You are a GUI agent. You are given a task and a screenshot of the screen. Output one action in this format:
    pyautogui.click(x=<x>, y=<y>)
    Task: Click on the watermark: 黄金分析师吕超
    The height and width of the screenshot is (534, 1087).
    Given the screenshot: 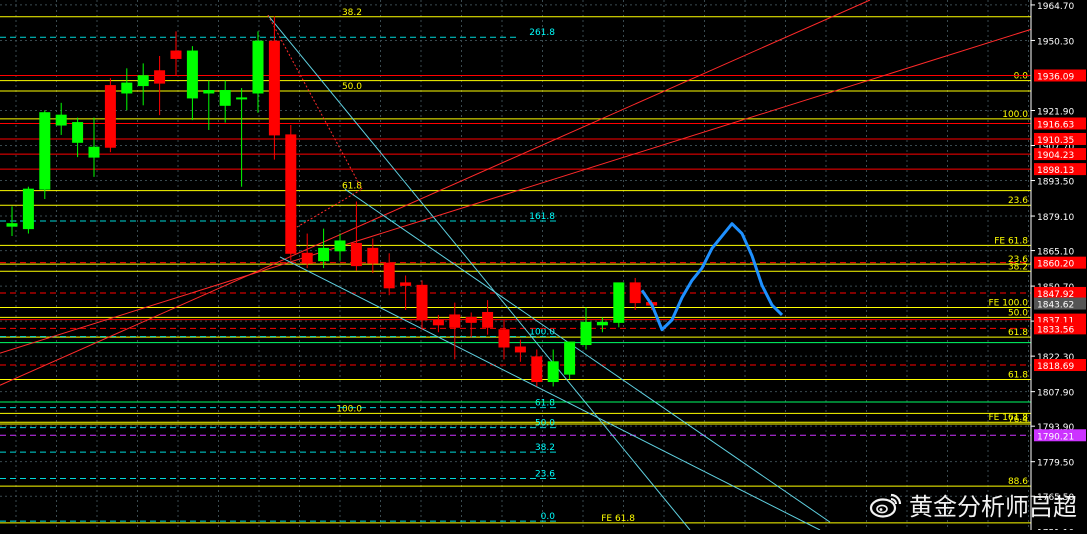 What is the action you would take?
    pyautogui.click(x=973, y=504)
    